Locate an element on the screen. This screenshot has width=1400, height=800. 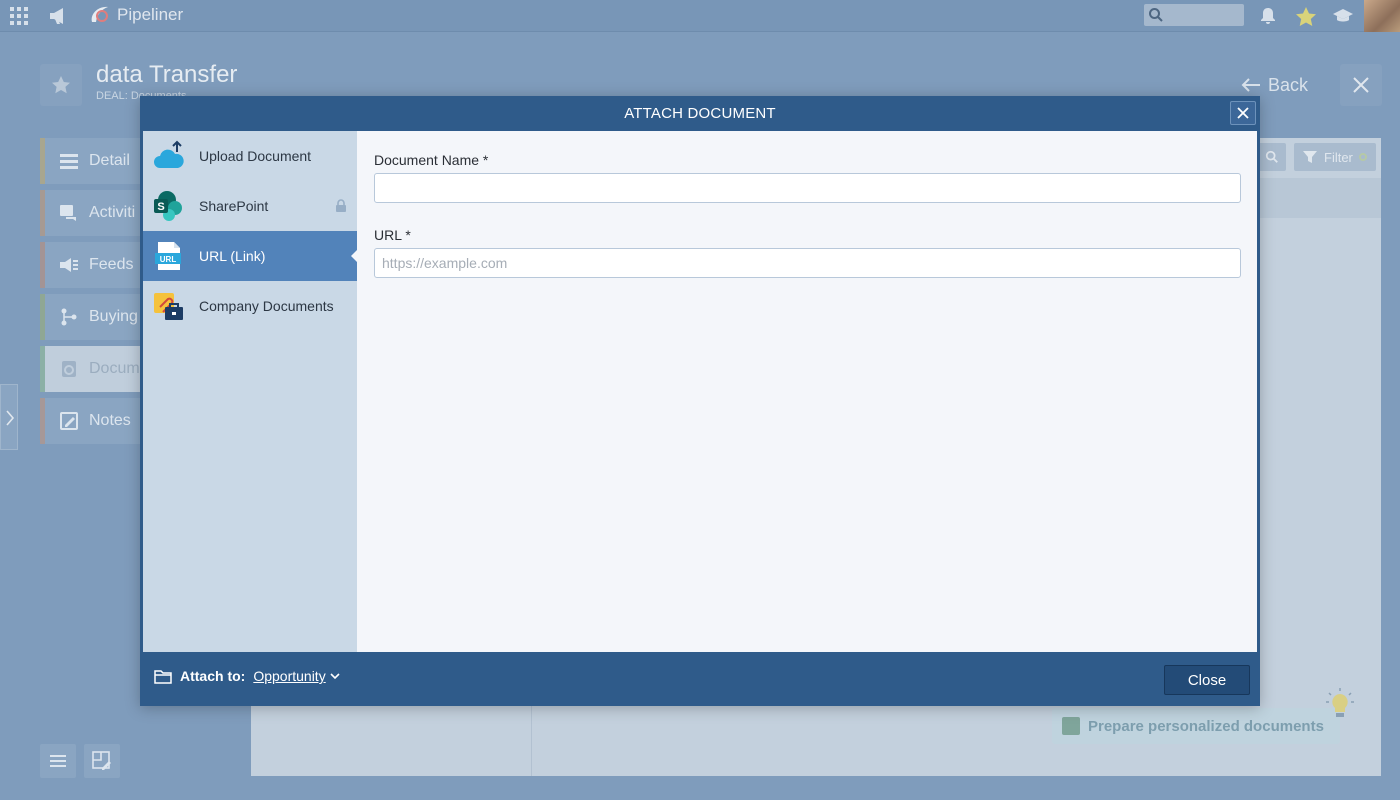
chevron-down-icon is located at coordinates (335, 676).